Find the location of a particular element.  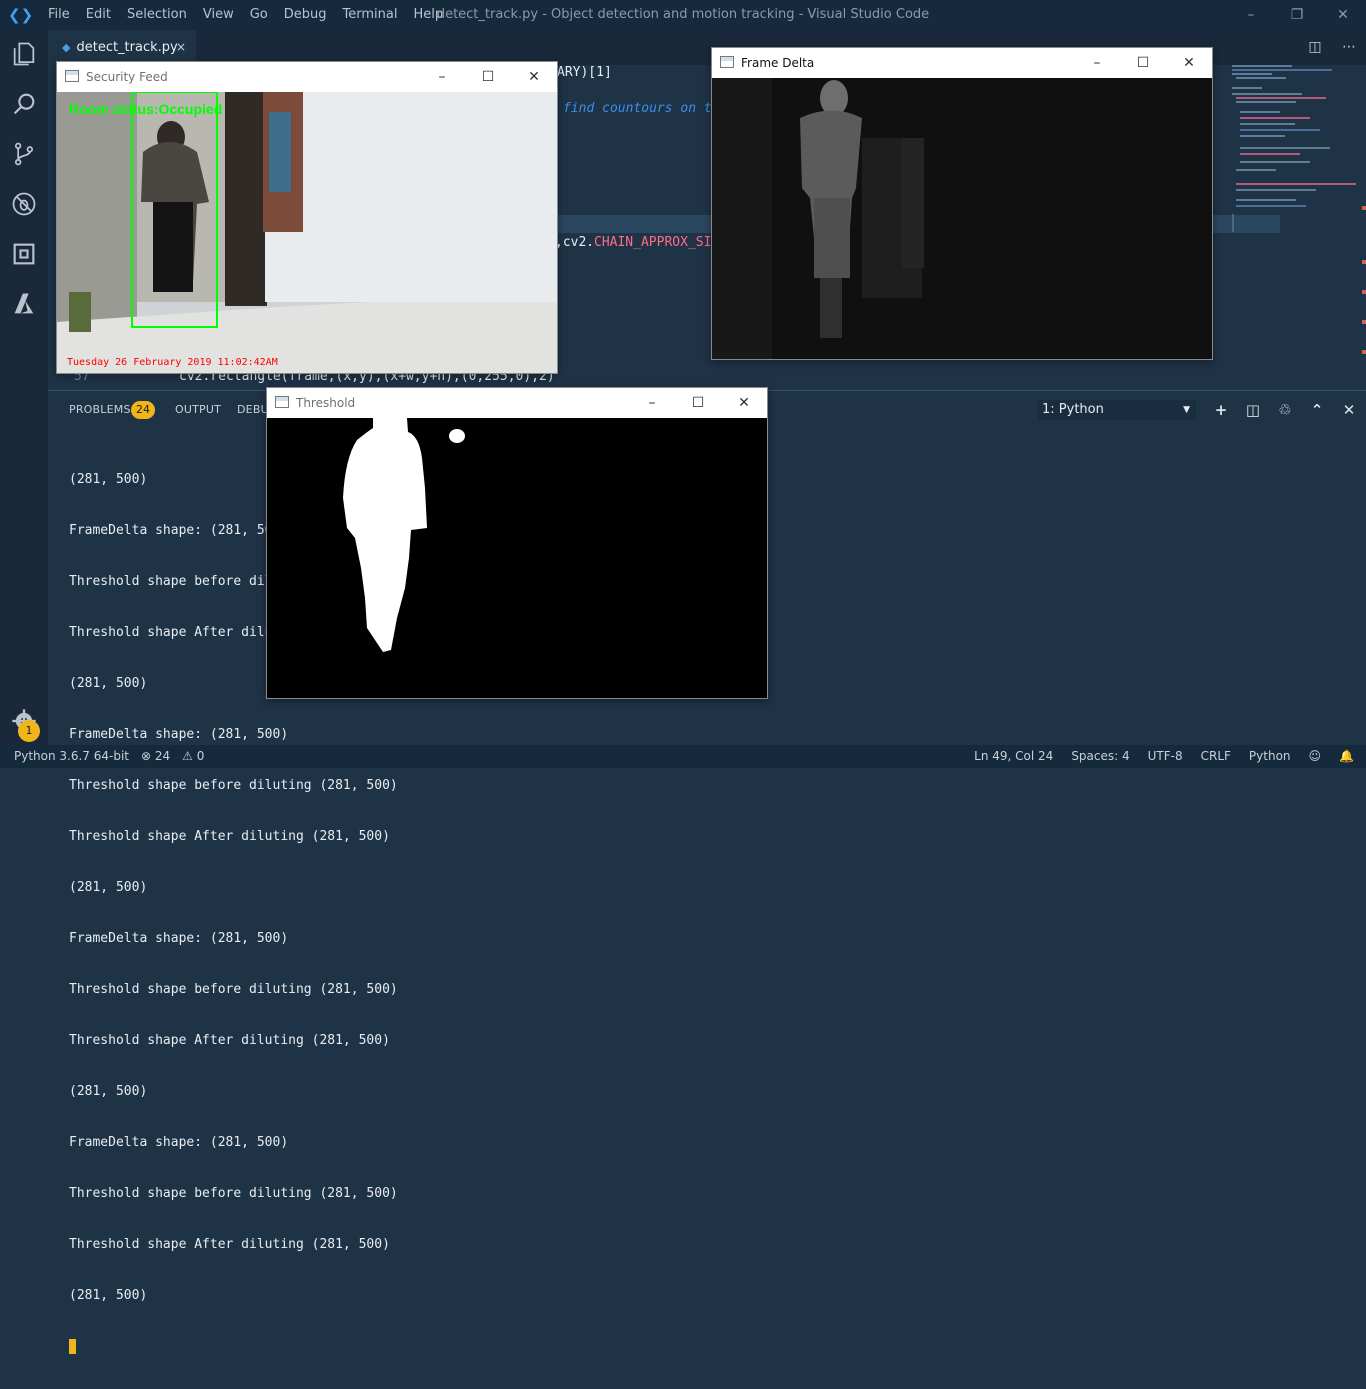

explorer-icon is located at coordinates (24, 54).